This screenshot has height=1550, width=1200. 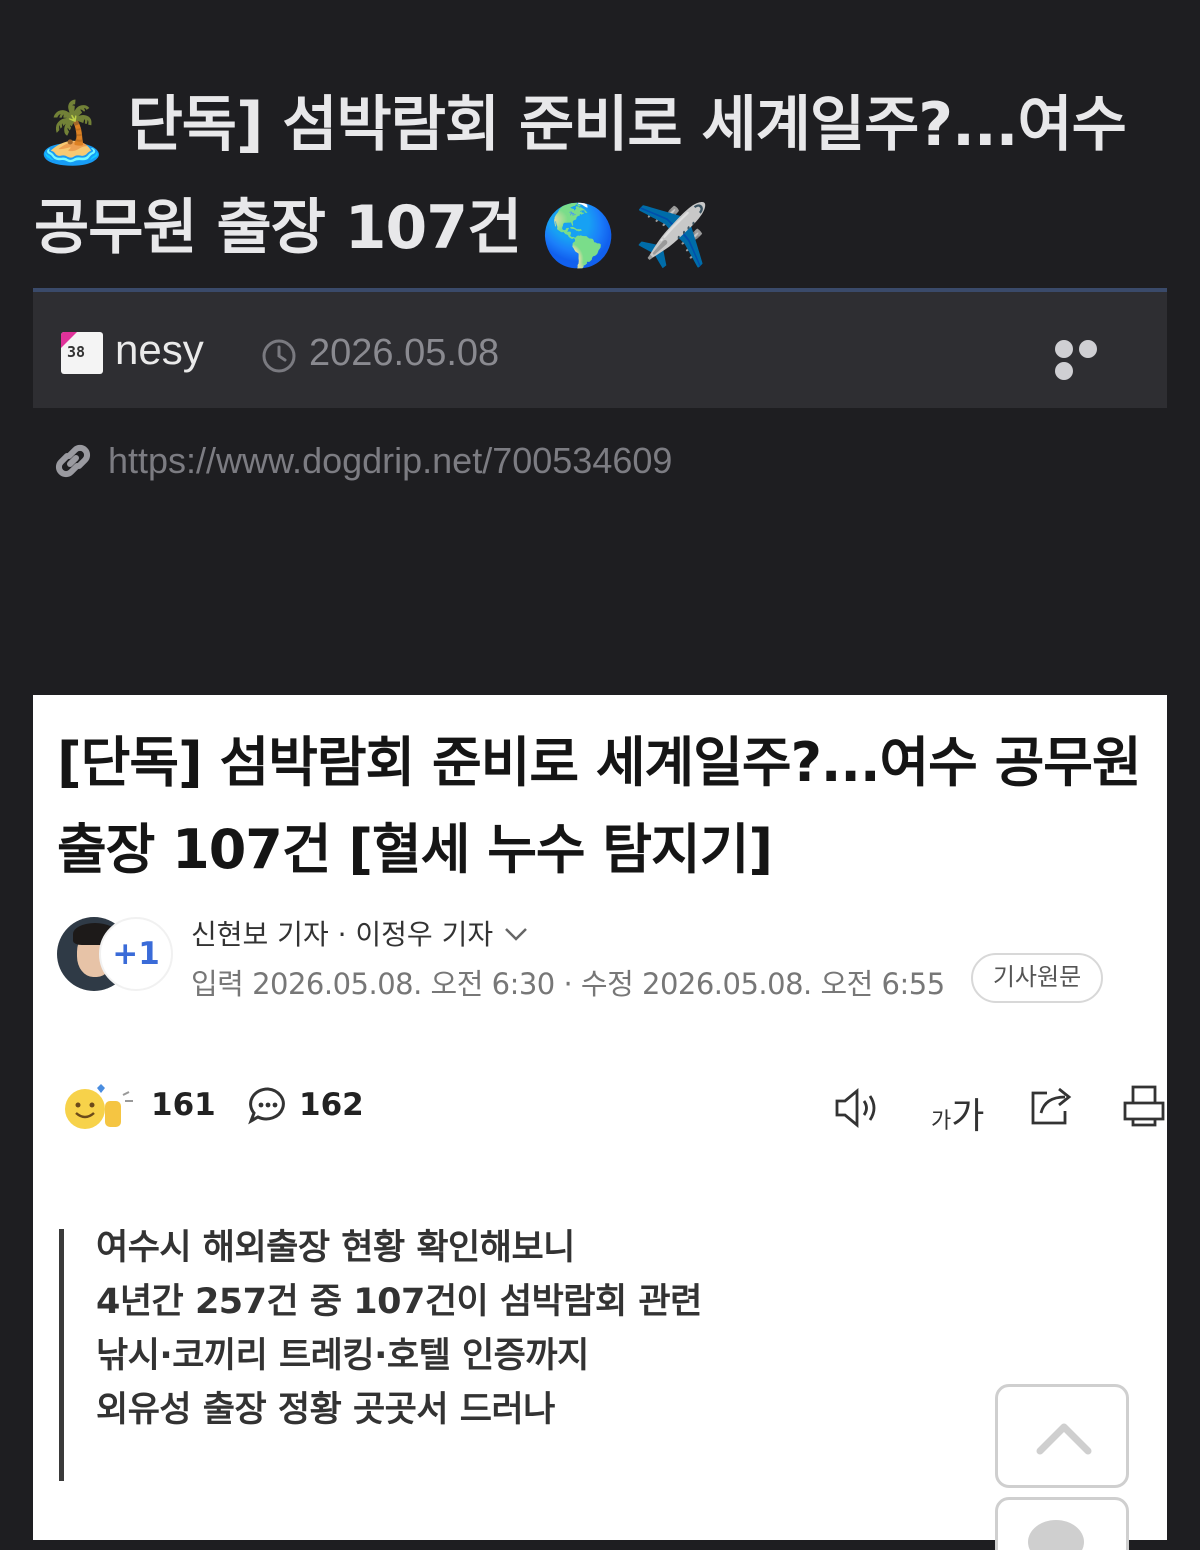 I want to click on comment-count: 162, so click(x=331, y=1105).